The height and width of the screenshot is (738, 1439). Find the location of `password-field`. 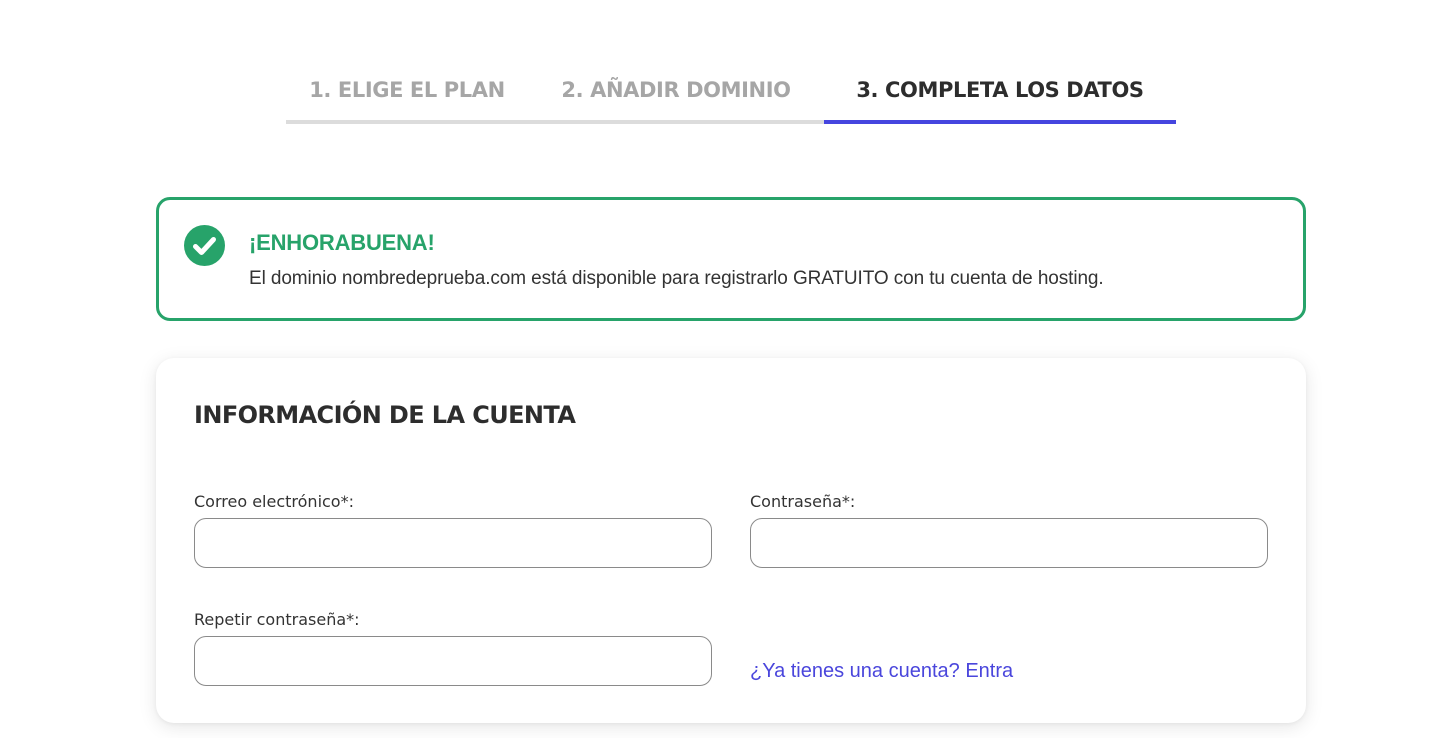

password-field is located at coordinates (1009, 543).